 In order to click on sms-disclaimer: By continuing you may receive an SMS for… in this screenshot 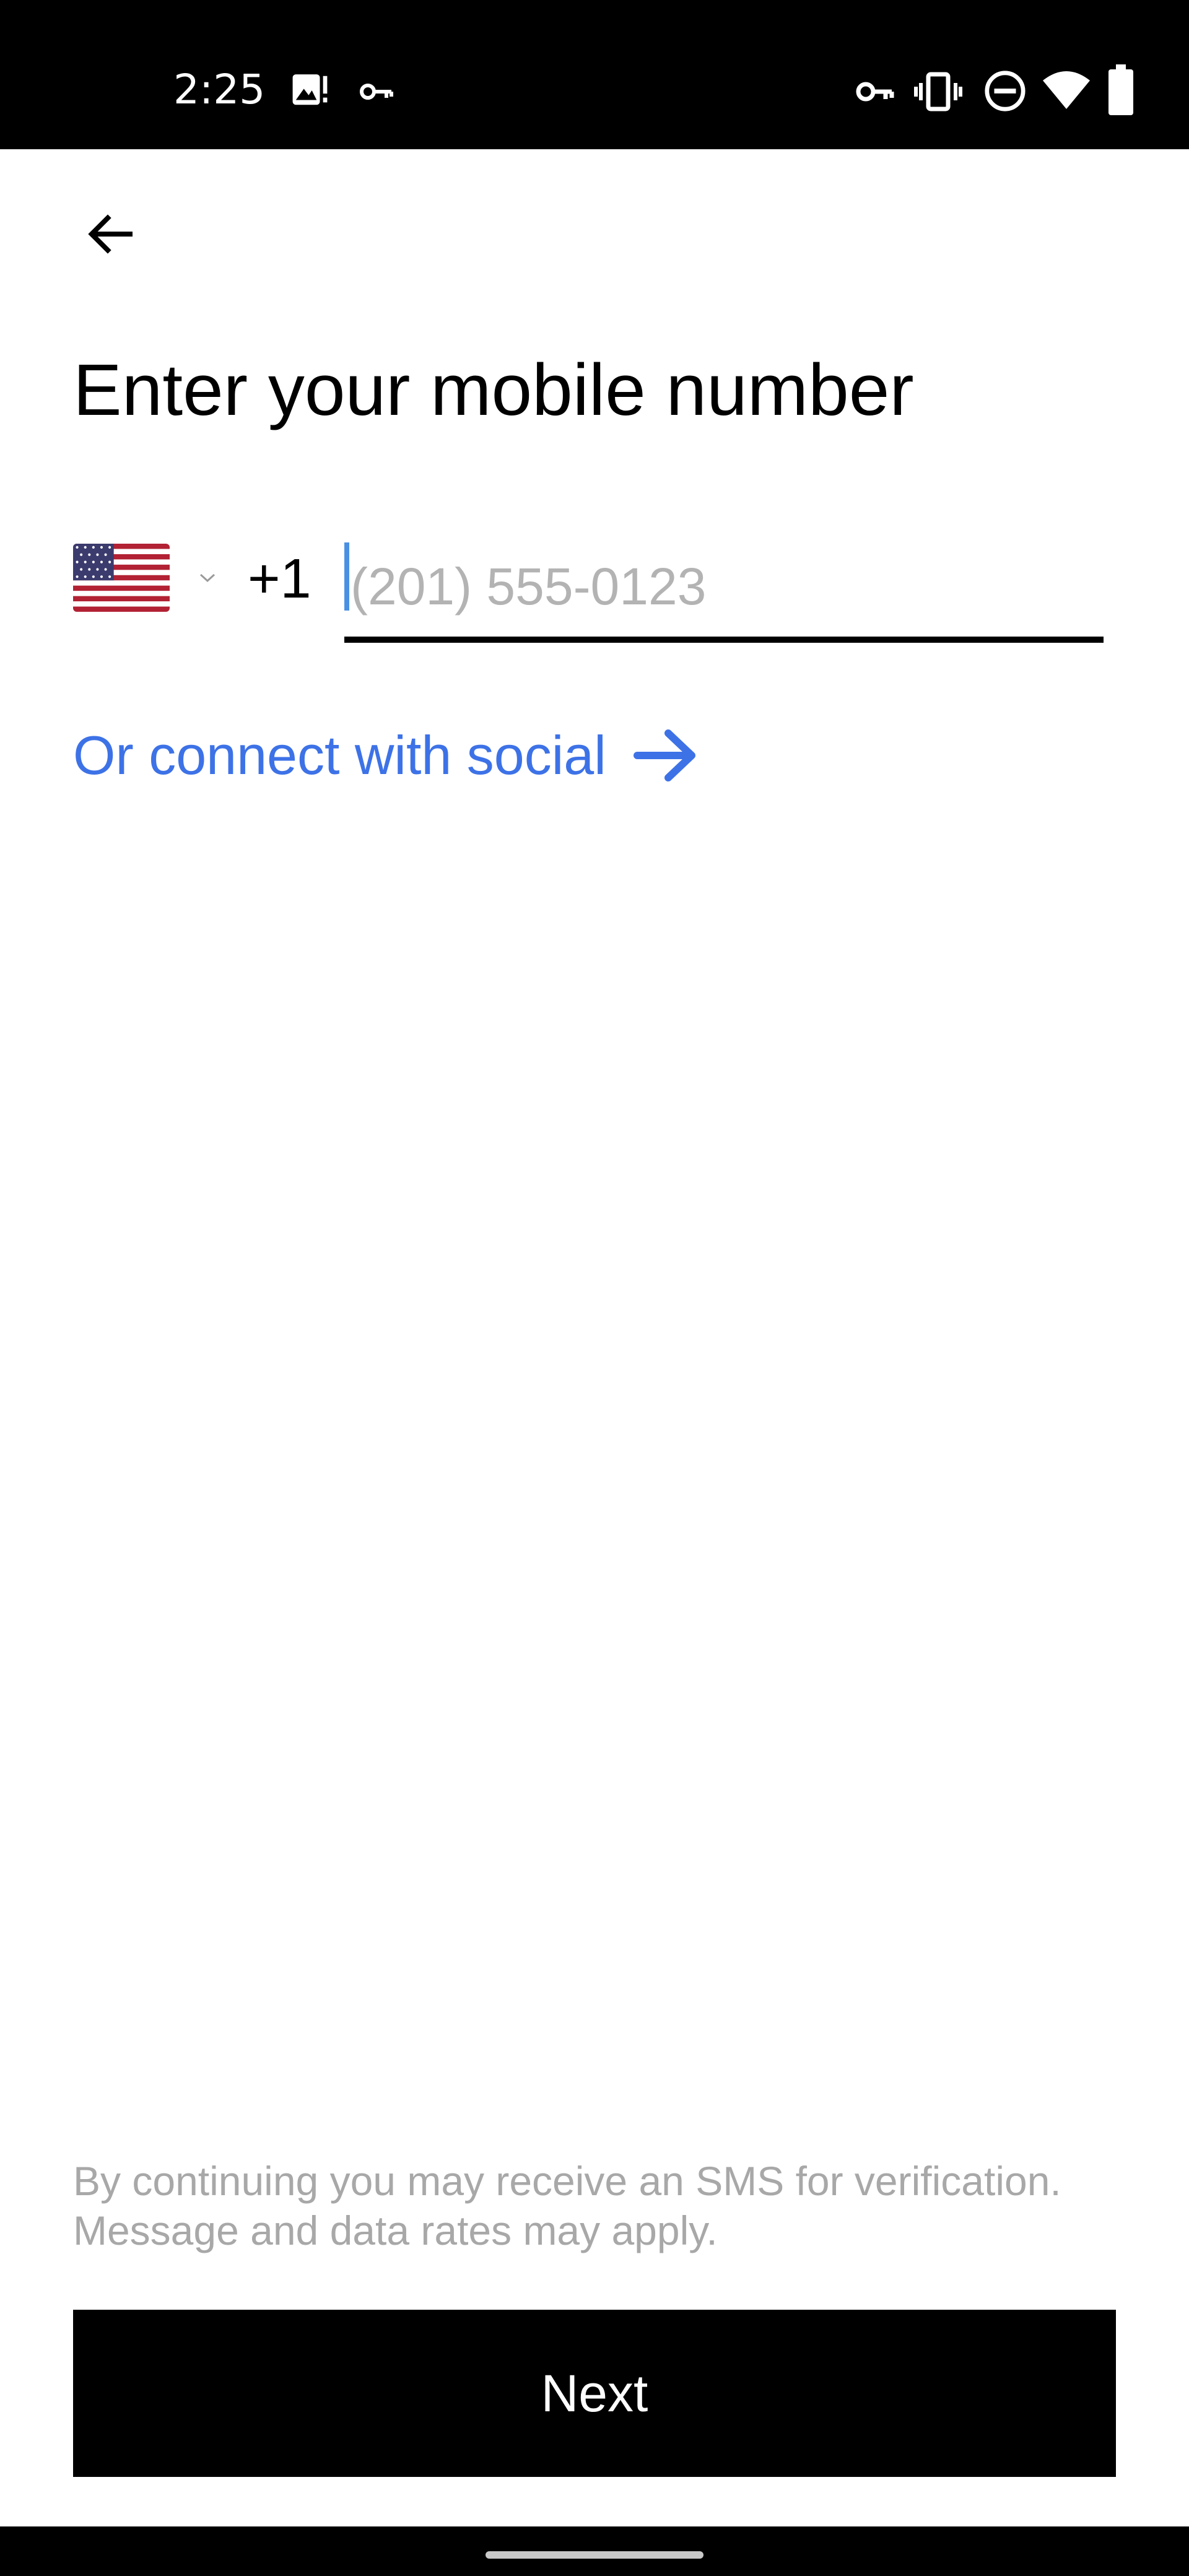, I will do `click(567, 2205)`.